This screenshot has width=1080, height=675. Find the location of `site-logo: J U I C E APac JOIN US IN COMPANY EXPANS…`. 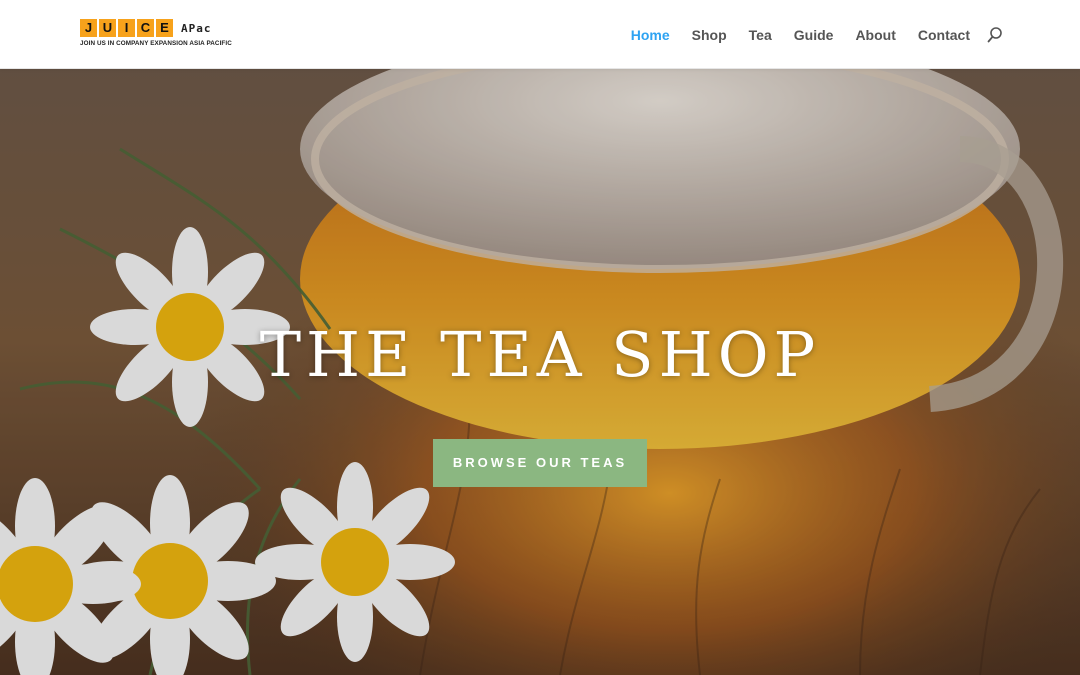

site-logo: J U I C E APac JOIN US IN COMPANY EXPANS… is located at coordinates (156, 36).